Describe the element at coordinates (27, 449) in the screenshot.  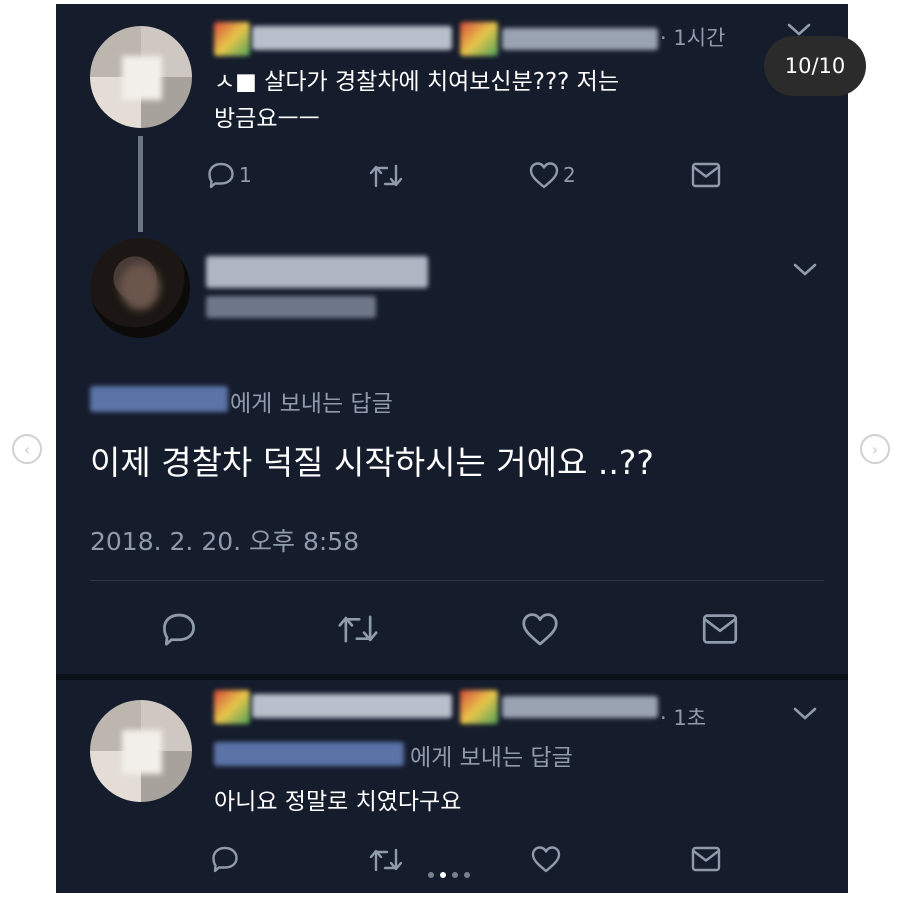
I see `chevron-left-icon: ‹` at that location.